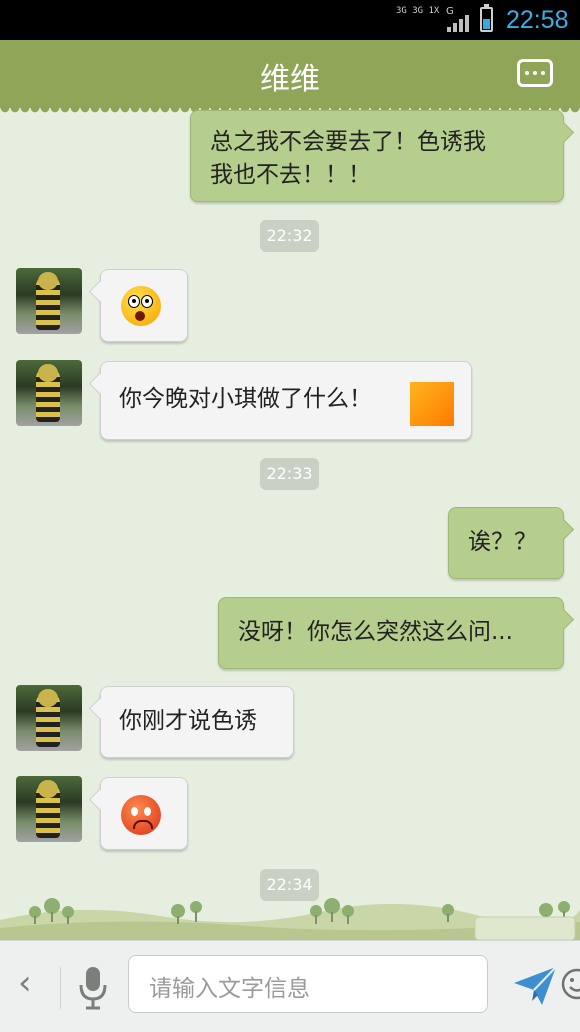 Image resolution: width=580 pixels, height=1032 pixels. I want to click on status-bar: 3G 3G 1X G 22:58, so click(290, 20).